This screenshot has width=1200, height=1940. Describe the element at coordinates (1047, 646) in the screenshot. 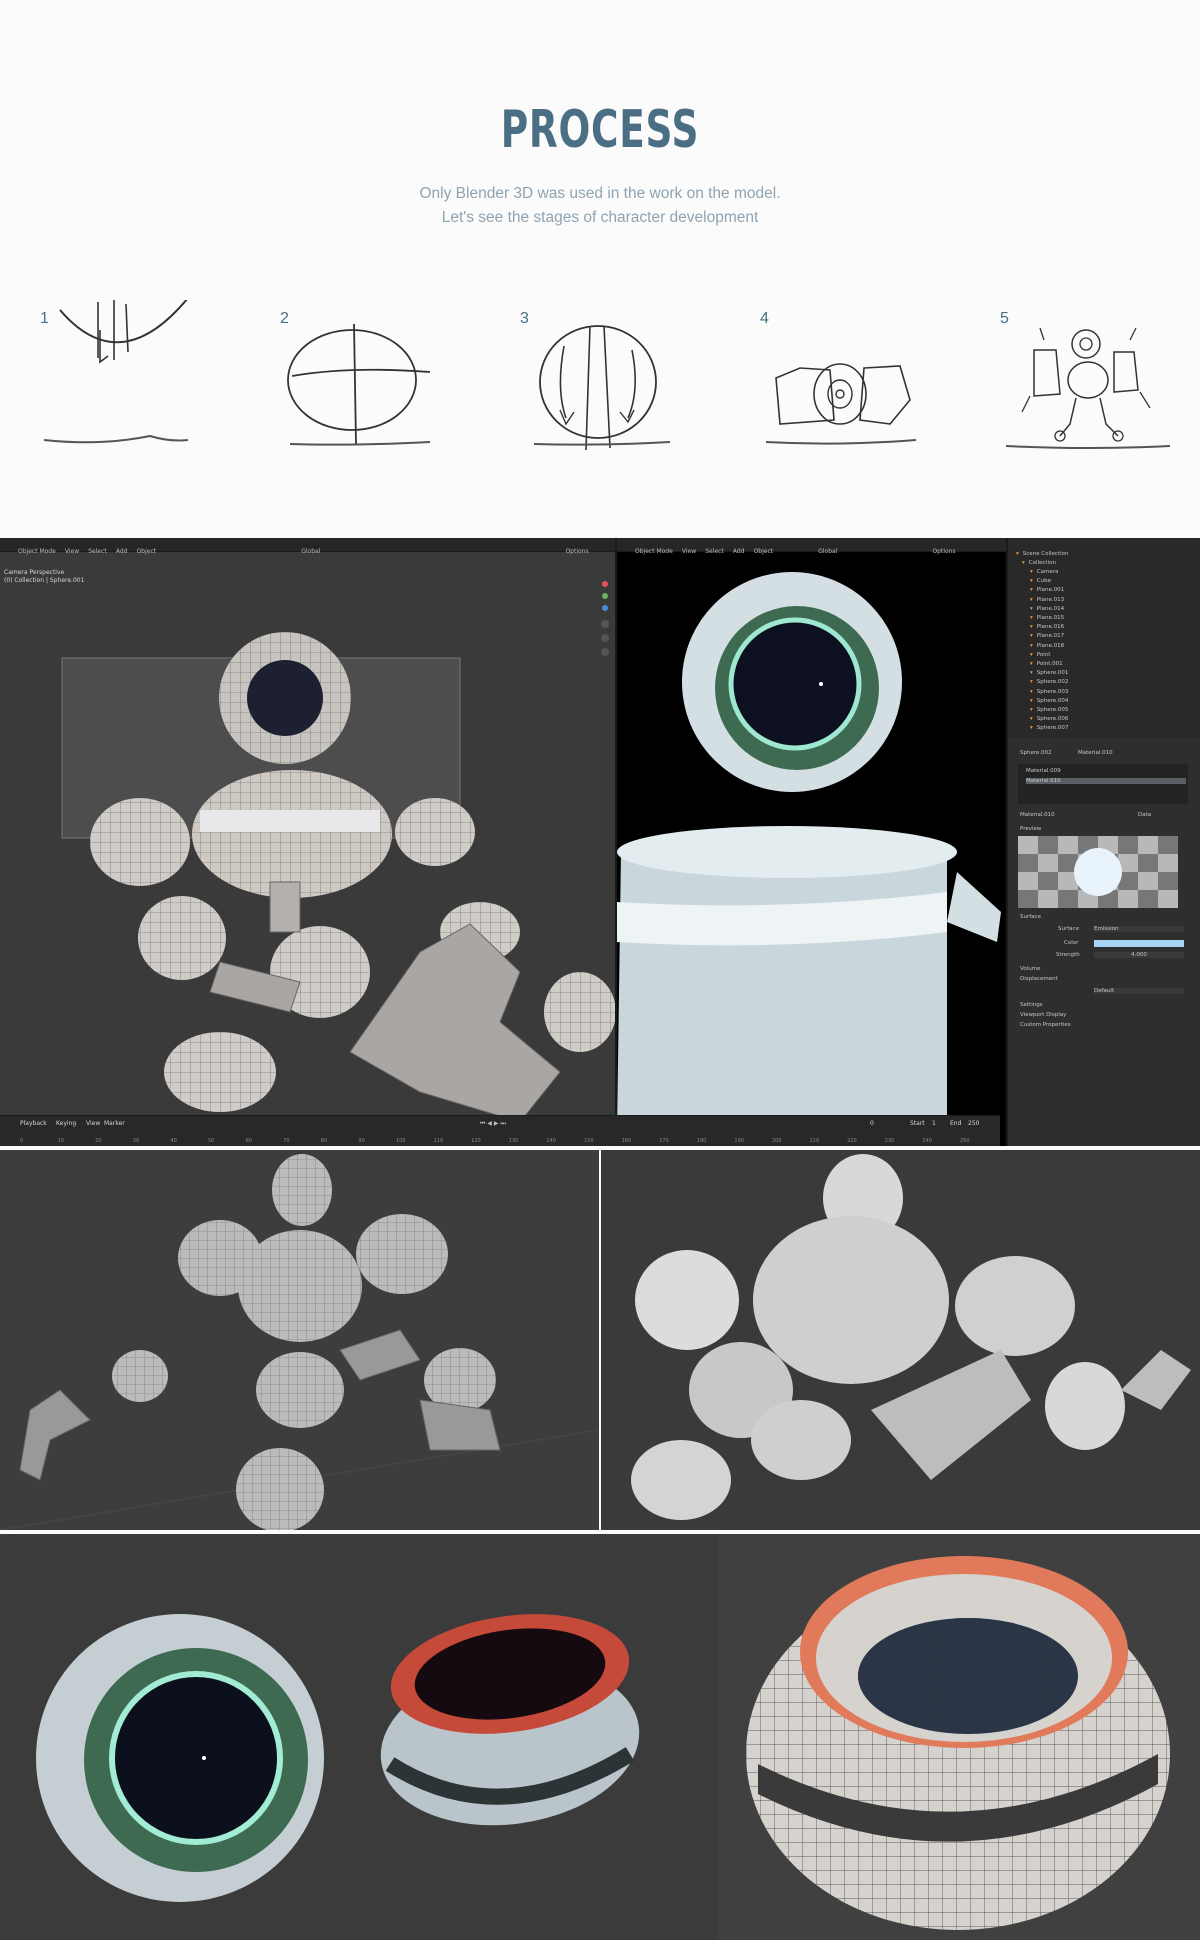

I see `outliner-item: Plane.018` at that location.